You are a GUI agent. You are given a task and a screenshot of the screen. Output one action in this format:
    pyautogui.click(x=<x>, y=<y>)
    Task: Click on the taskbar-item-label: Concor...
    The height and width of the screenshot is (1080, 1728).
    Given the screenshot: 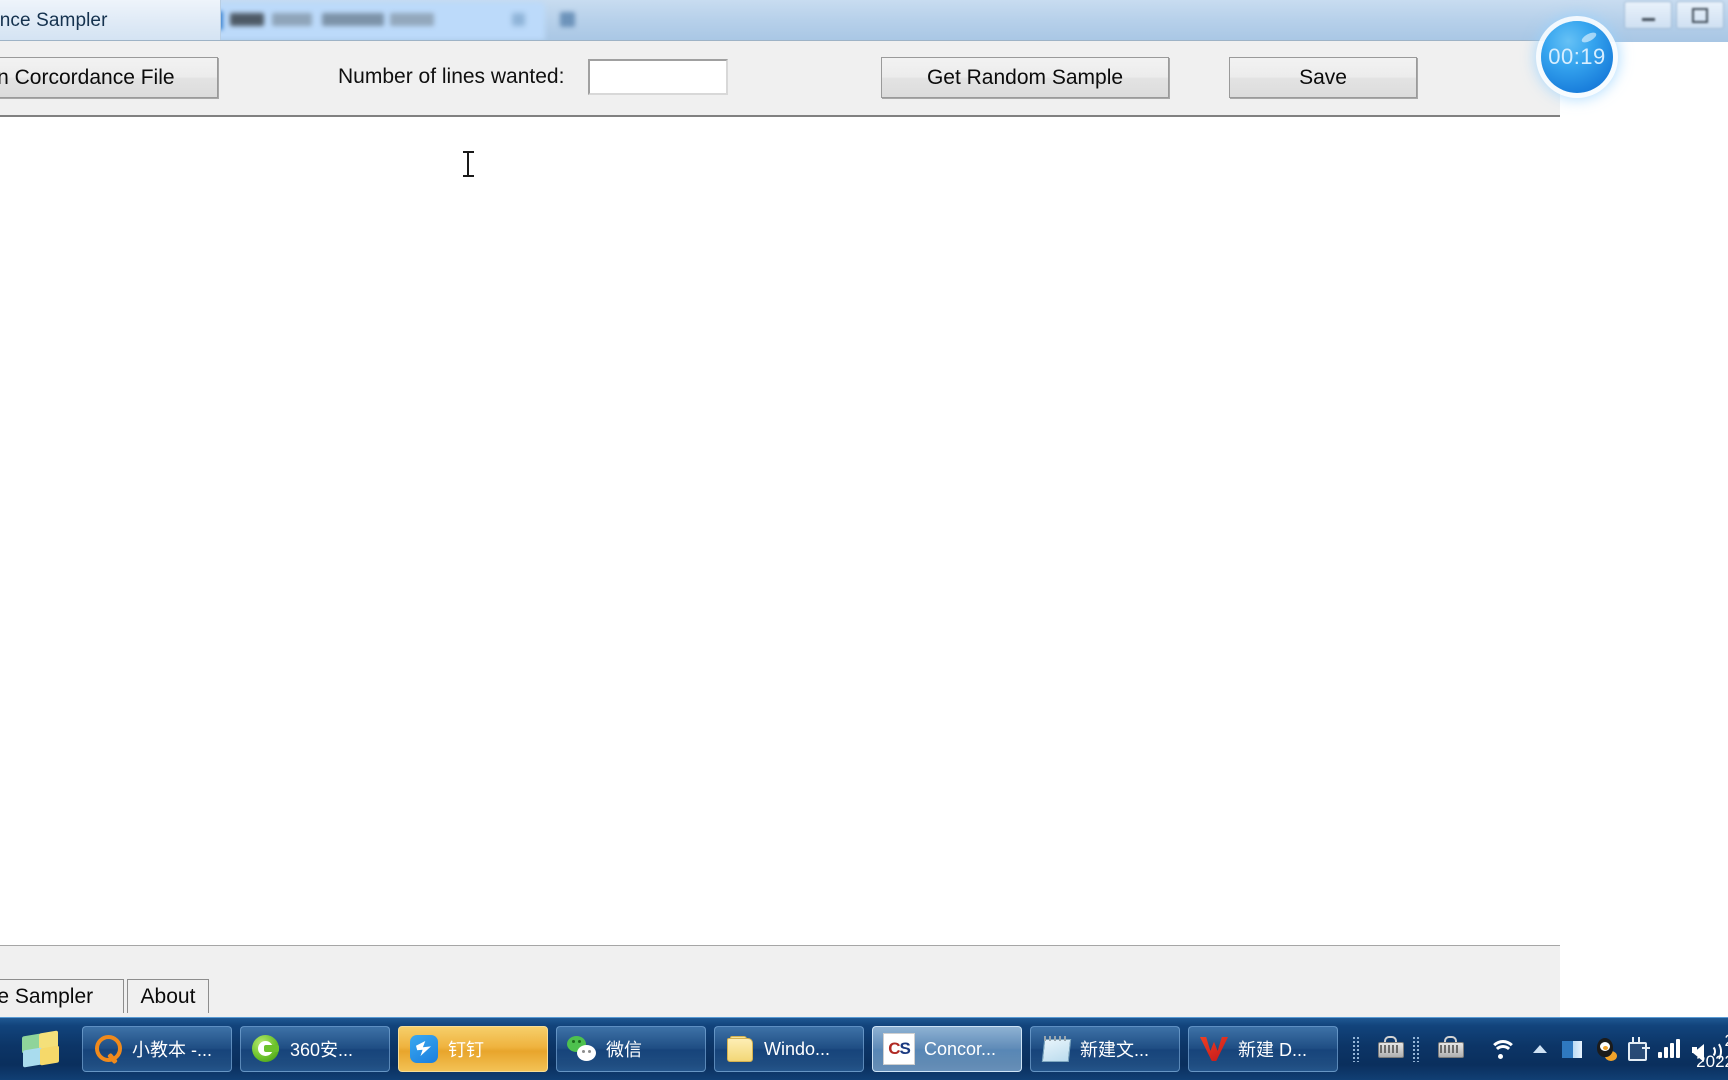 What is the action you would take?
    pyautogui.click(x=960, y=1048)
    